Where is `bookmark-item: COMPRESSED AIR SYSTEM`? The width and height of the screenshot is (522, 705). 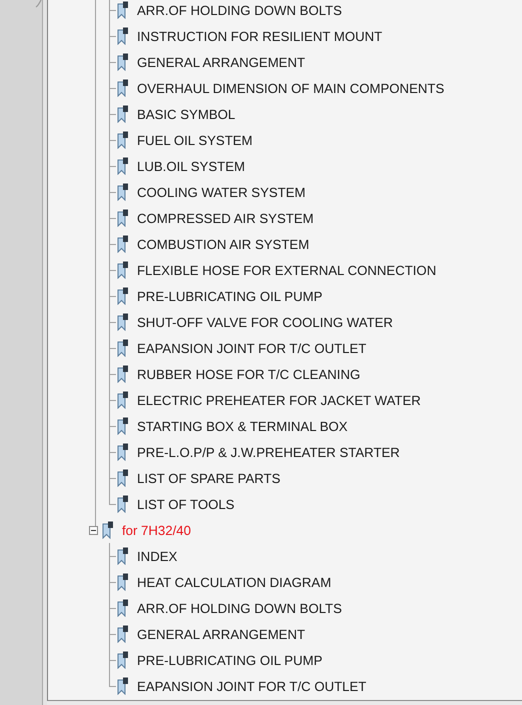 bookmark-item: COMPRESSED AIR SYSTEM is located at coordinates (225, 218).